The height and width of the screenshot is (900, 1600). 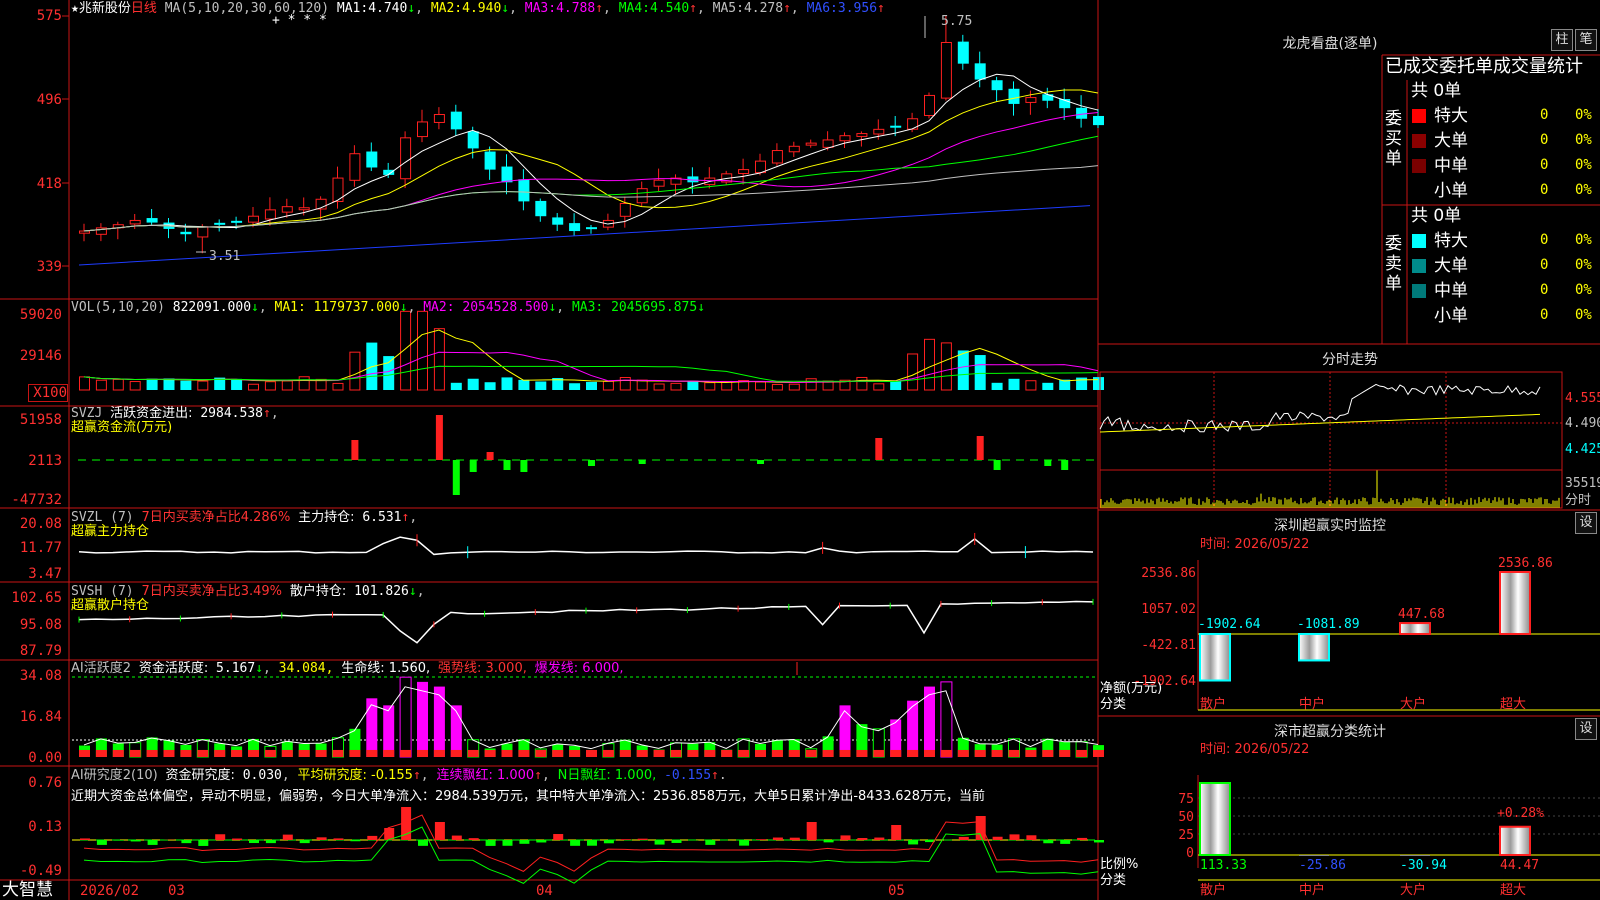 What do you see at coordinates (1215, 819) in the screenshot?
I see `classify-bar-散户` at bounding box center [1215, 819].